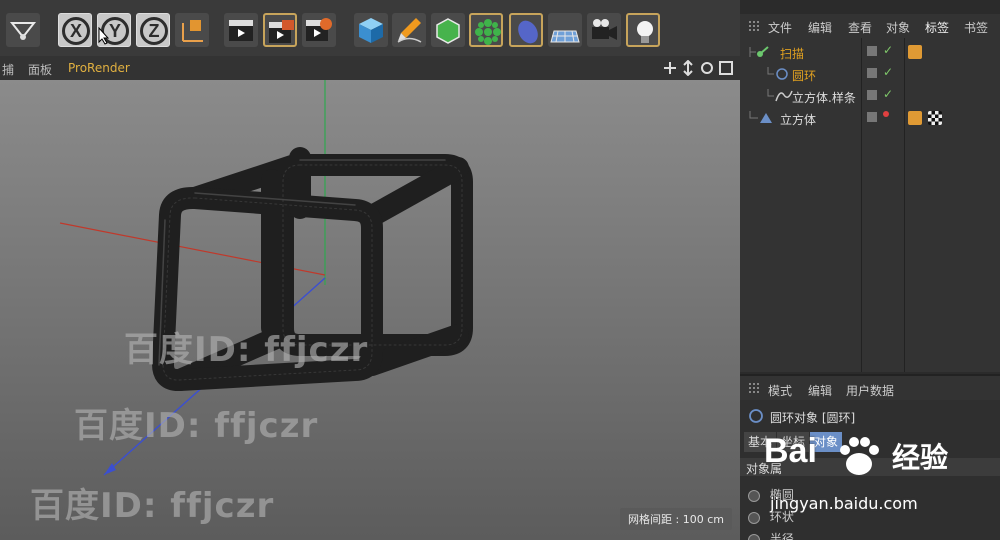 The height and width of the screenshot is (540, 1000). I want to click on coordinate-system-icon, so click(192, 31).